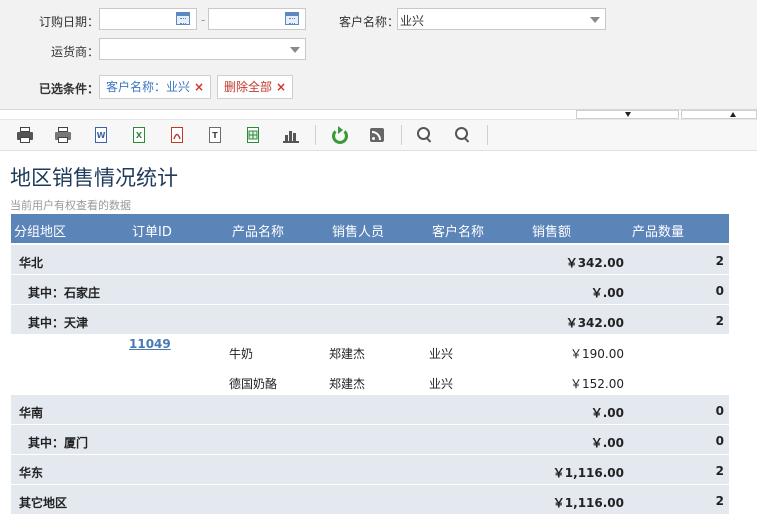 Image resolution: width=757 pixels, height=521 pixels. I want to click on shipper-select, so click(202, 49).